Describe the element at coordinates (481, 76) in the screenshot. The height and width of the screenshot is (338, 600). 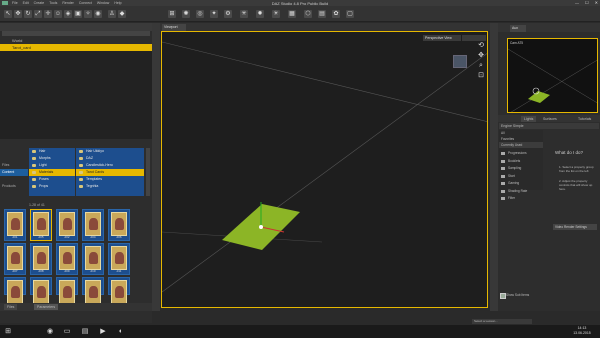
I see `frame-icon: ⊡` at that location.